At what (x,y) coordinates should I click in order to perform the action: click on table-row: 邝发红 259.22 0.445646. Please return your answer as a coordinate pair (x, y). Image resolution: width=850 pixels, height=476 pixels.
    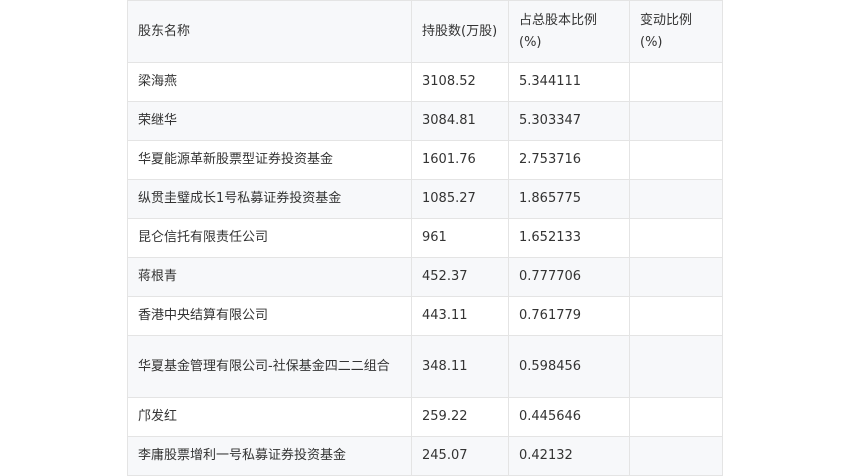
    Looking at the image, I should click on (425, 417).